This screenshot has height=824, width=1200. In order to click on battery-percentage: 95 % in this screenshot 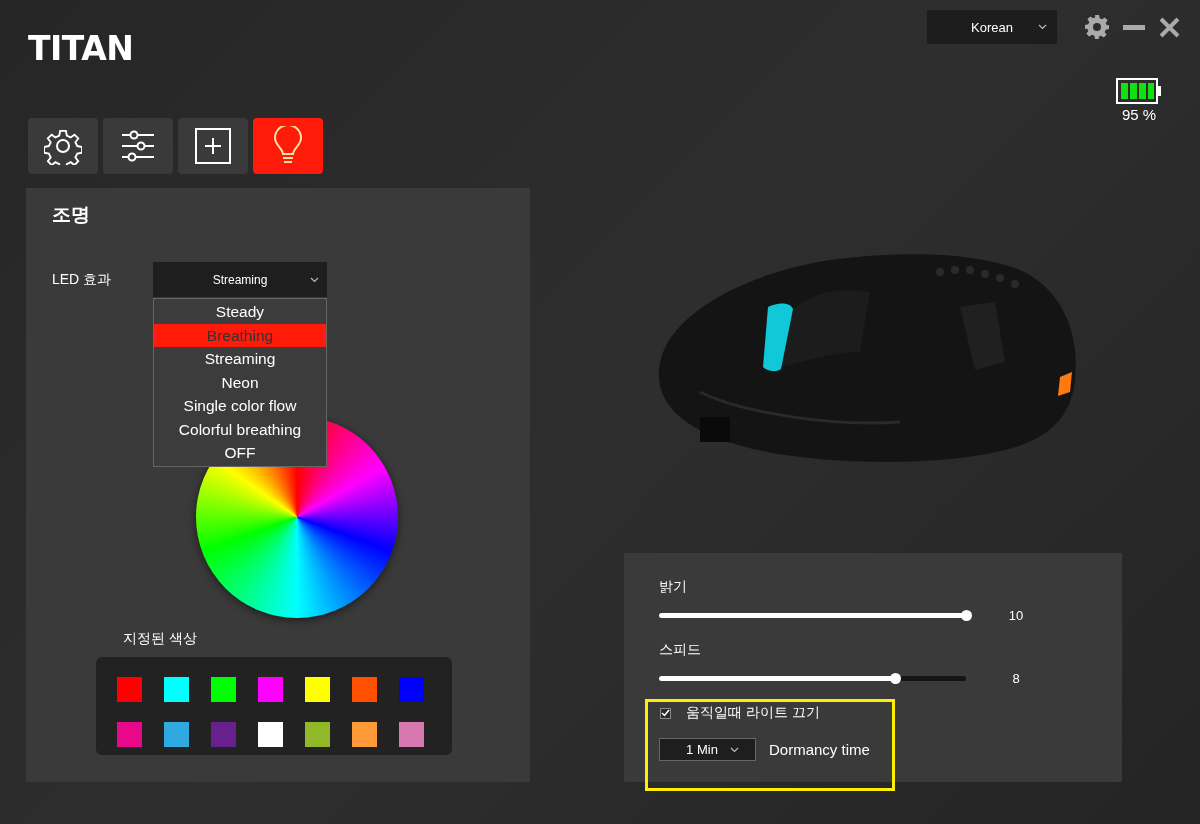, I will do `click(1139, 114)`.